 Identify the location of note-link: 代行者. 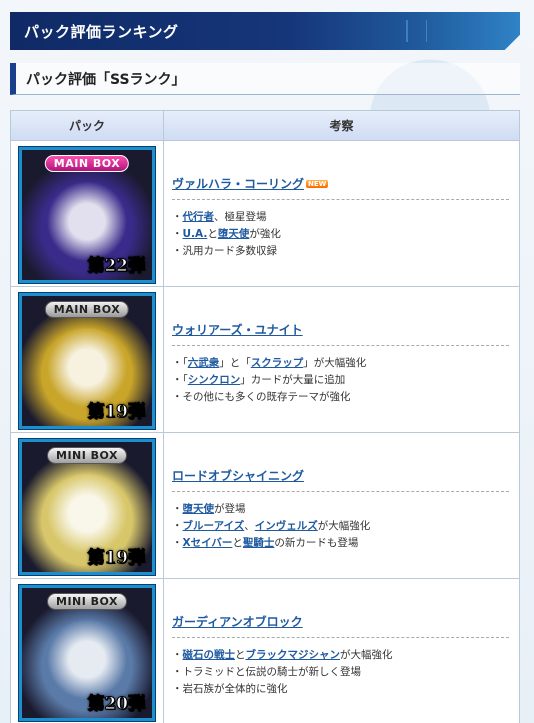
(199, 217).